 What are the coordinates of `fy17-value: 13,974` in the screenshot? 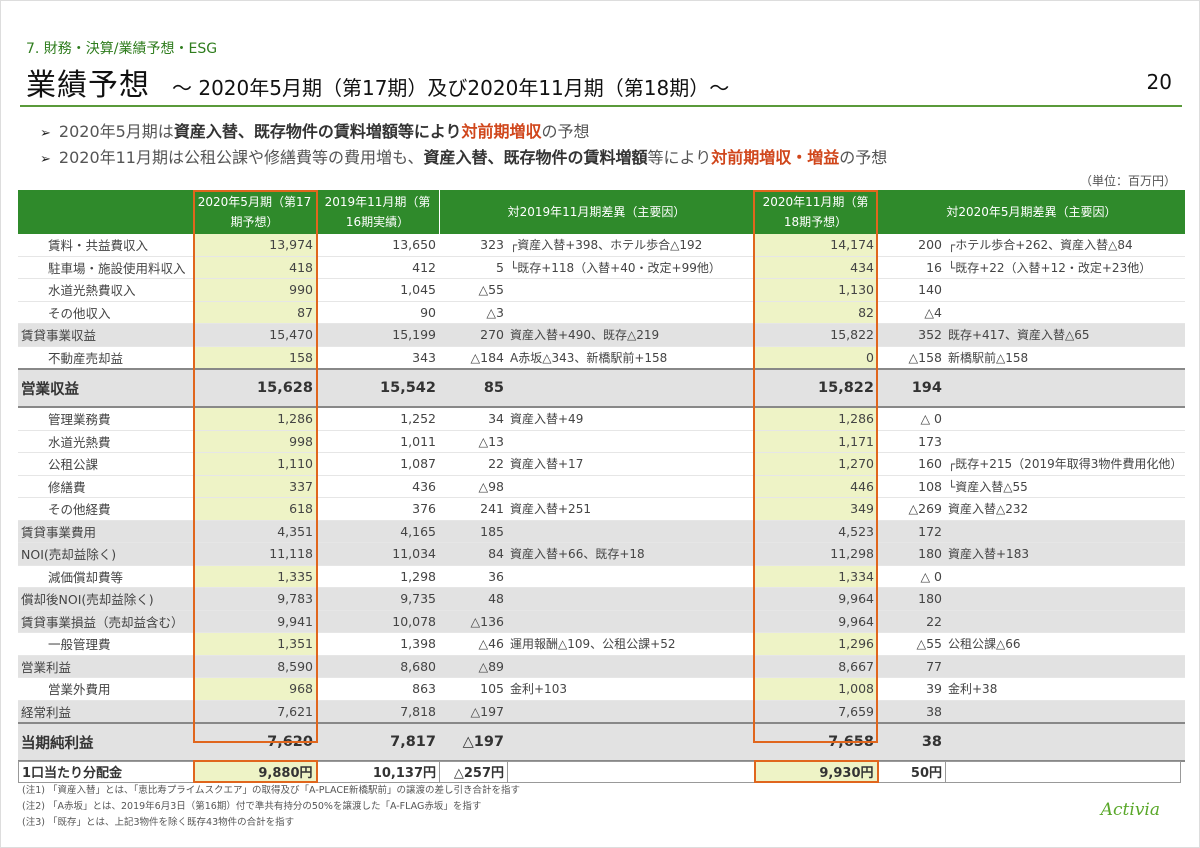 It's located at (254, 245).